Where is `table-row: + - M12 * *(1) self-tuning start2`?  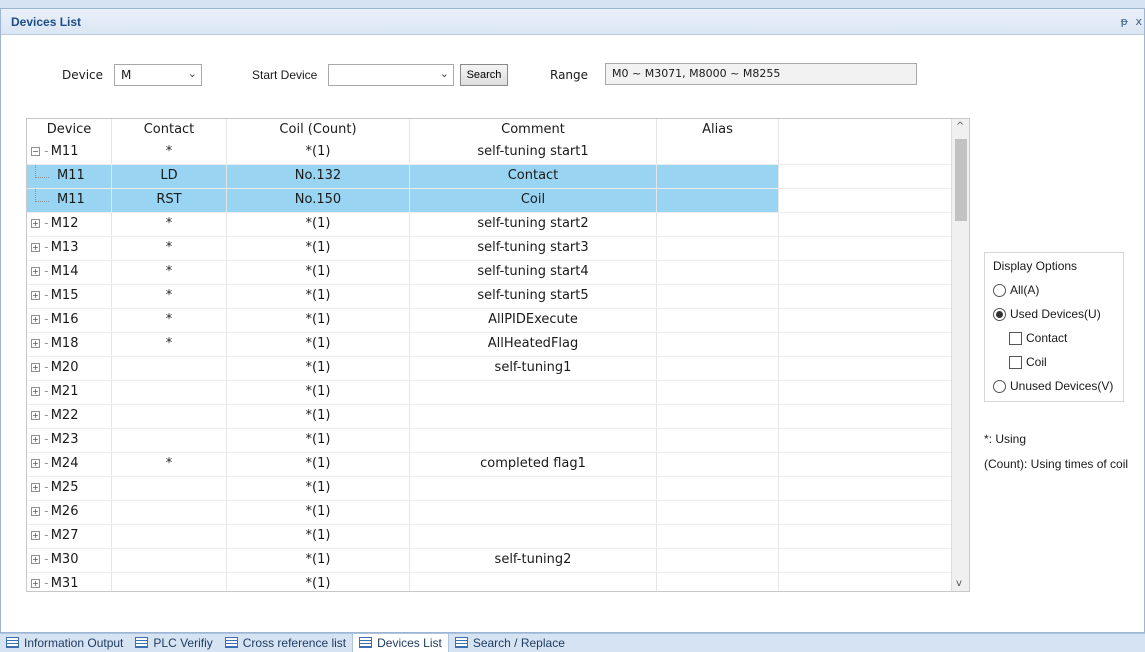
table-row: + - M12 * *(1) self-tuning start2 is located at coordinates (492, 225).